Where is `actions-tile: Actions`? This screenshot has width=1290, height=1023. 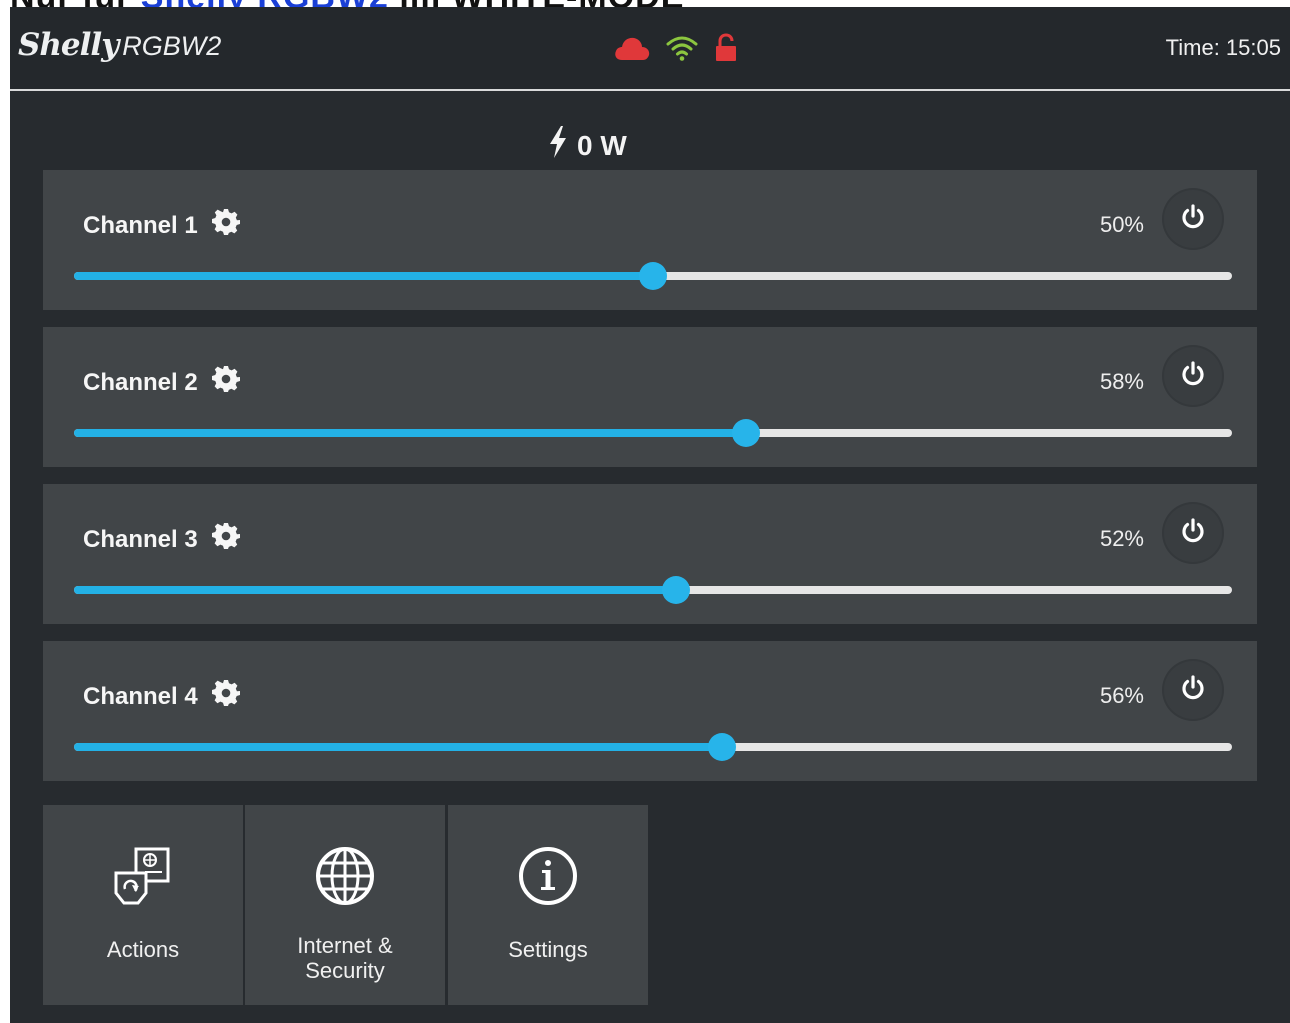 actions-tile: Actions is located at coordinates (143, 905).